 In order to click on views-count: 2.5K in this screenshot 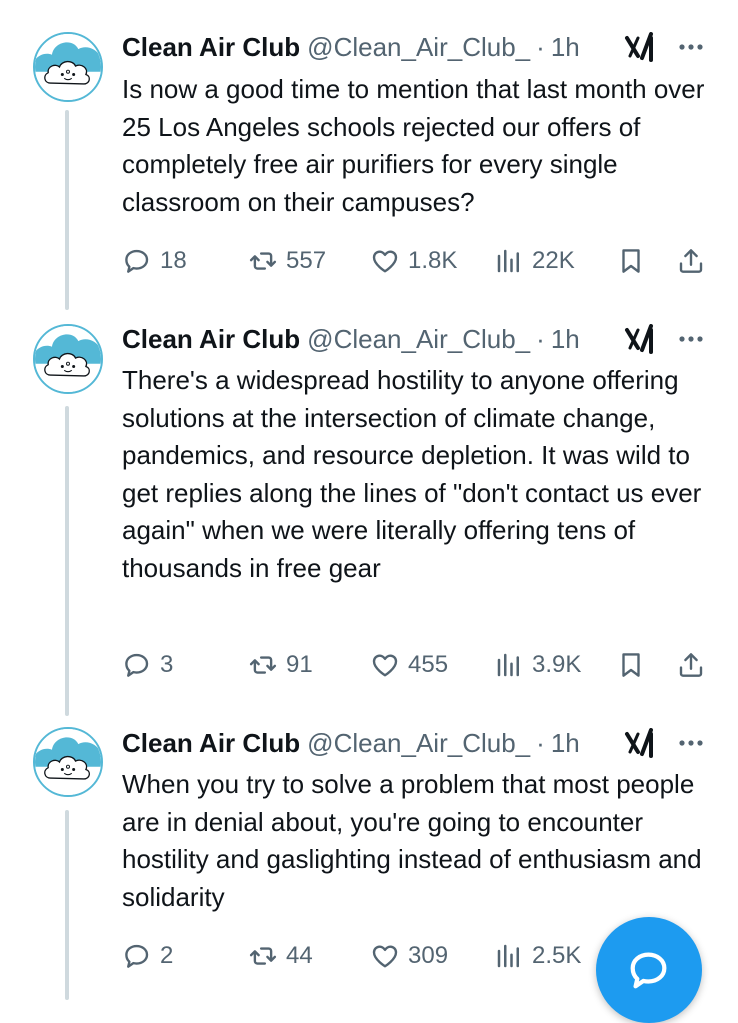, I will do `click(557, 955)`.